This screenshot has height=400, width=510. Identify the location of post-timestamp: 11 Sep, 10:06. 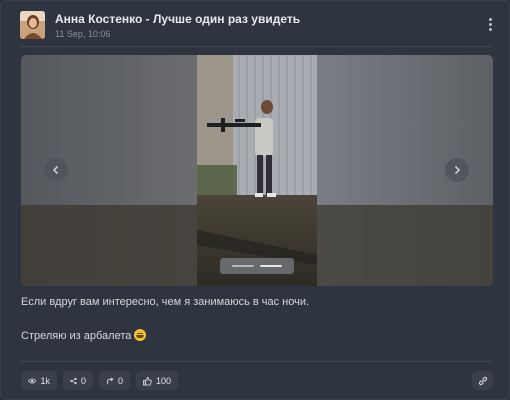
(82, 34).